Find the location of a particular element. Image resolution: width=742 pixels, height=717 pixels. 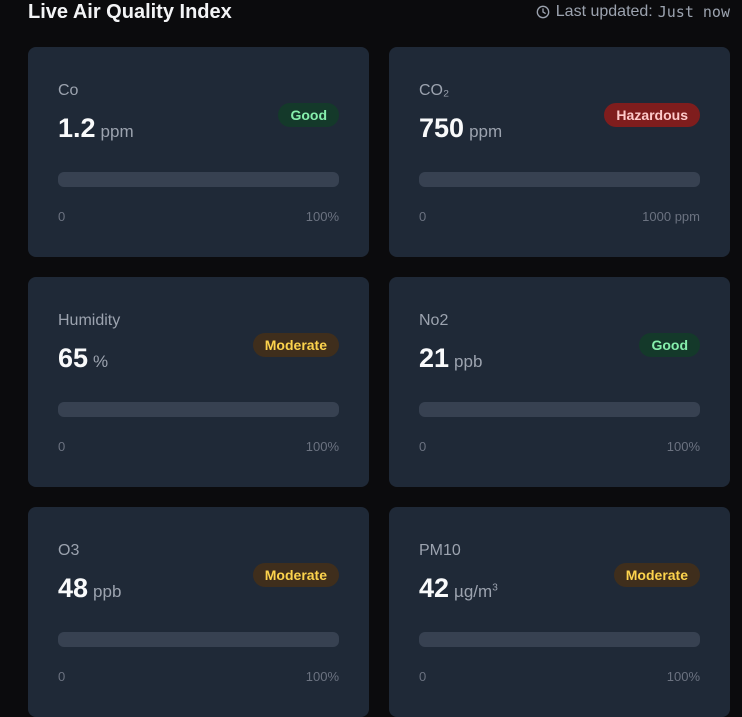

sensor-unit: % is located at coordinates (101, 361).